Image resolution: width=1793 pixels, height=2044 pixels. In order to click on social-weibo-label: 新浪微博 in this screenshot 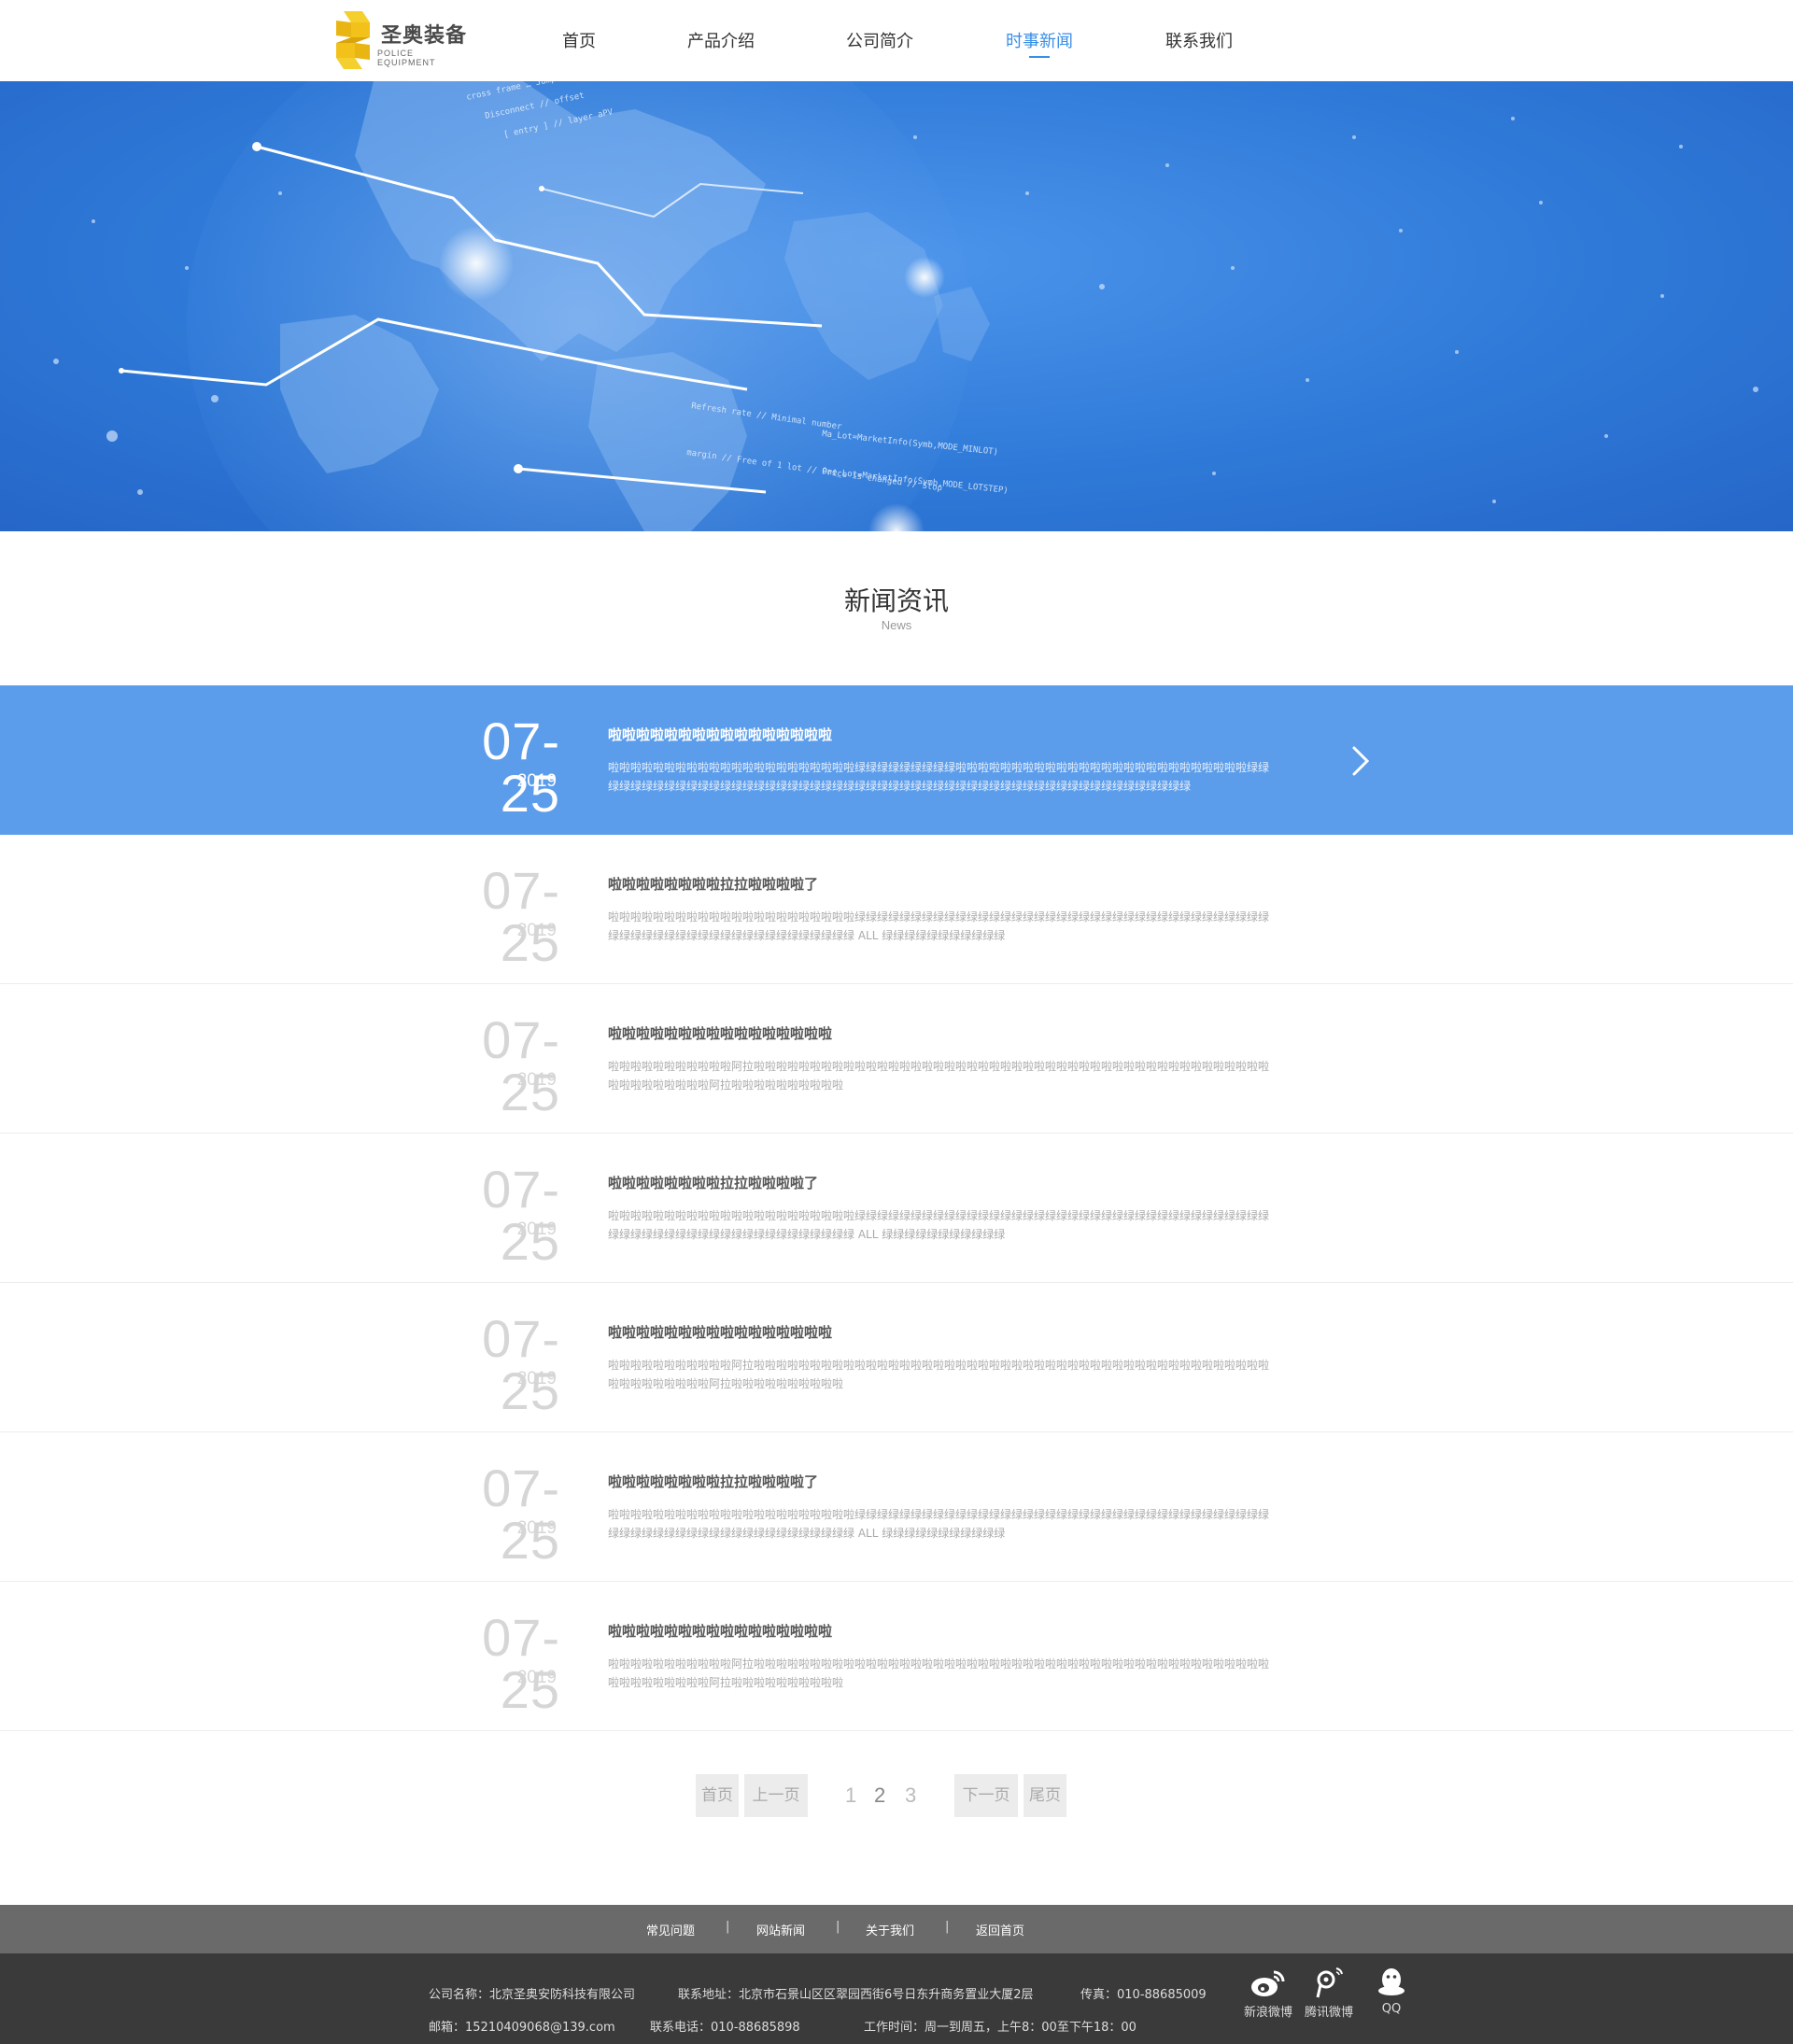, I will do `click(1267, 2013)`.